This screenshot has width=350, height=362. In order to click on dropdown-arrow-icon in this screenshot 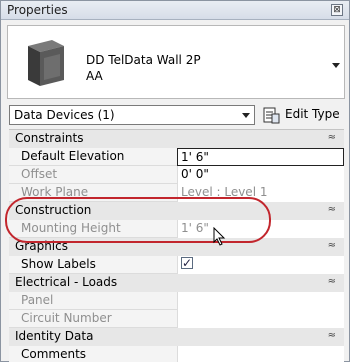, I will do `click(336, 65)`.